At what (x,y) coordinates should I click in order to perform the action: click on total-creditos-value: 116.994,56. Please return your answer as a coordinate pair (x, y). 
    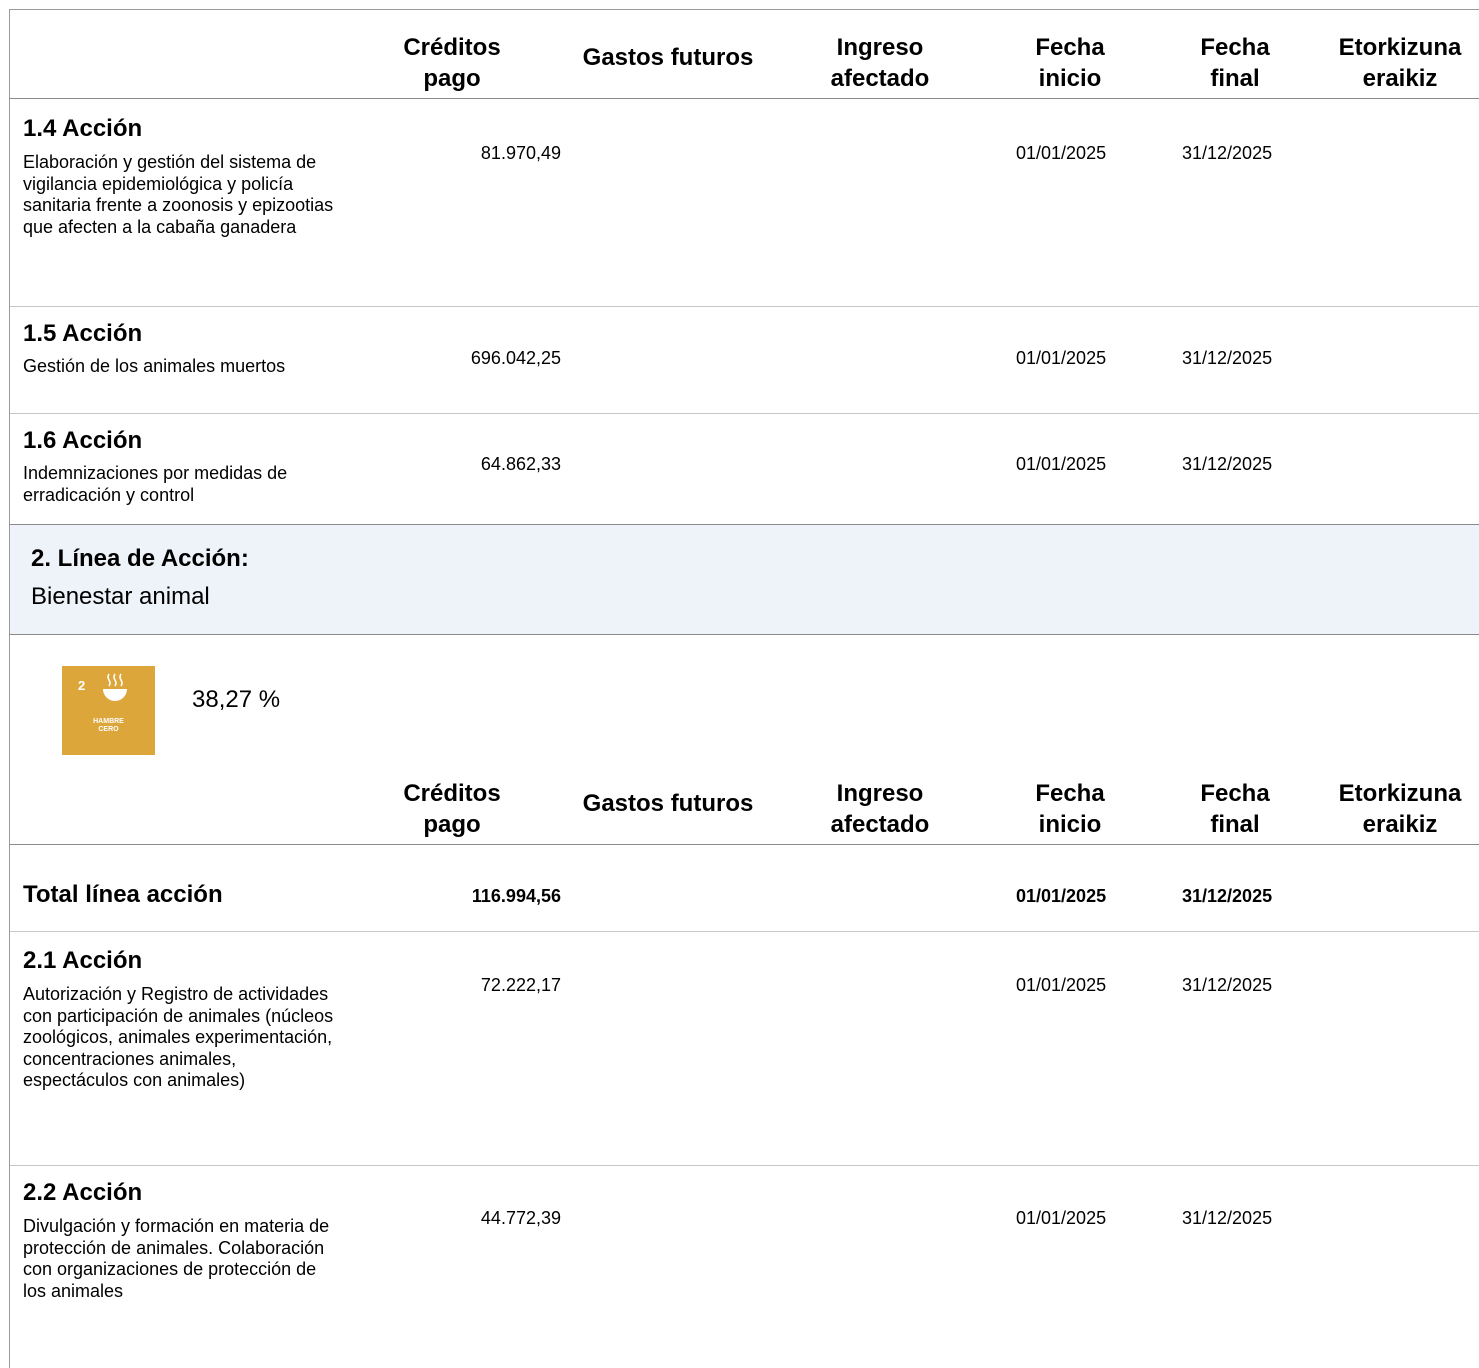
    Looking at the image, I should click on (516, 896).